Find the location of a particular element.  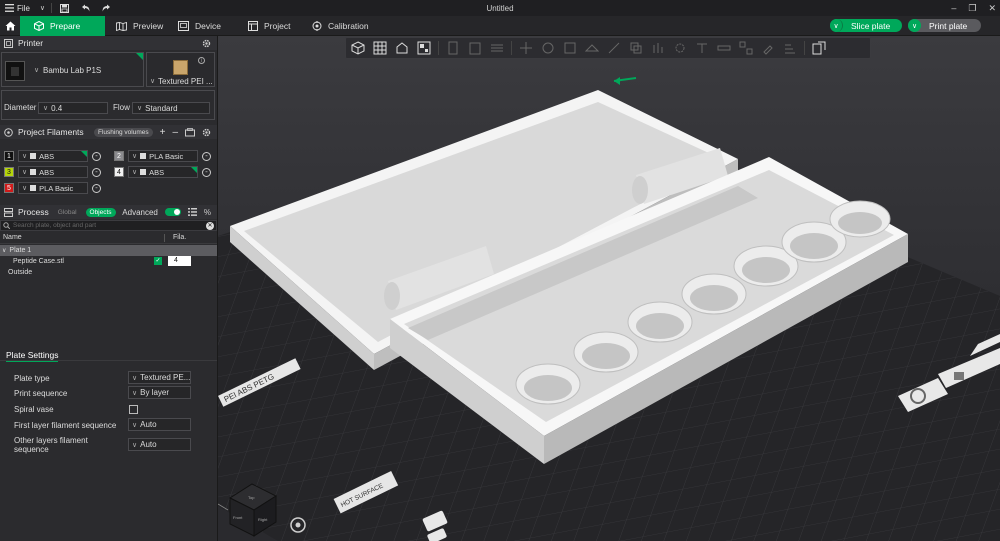

seam-paint-button is located at coordinates (680, 48).